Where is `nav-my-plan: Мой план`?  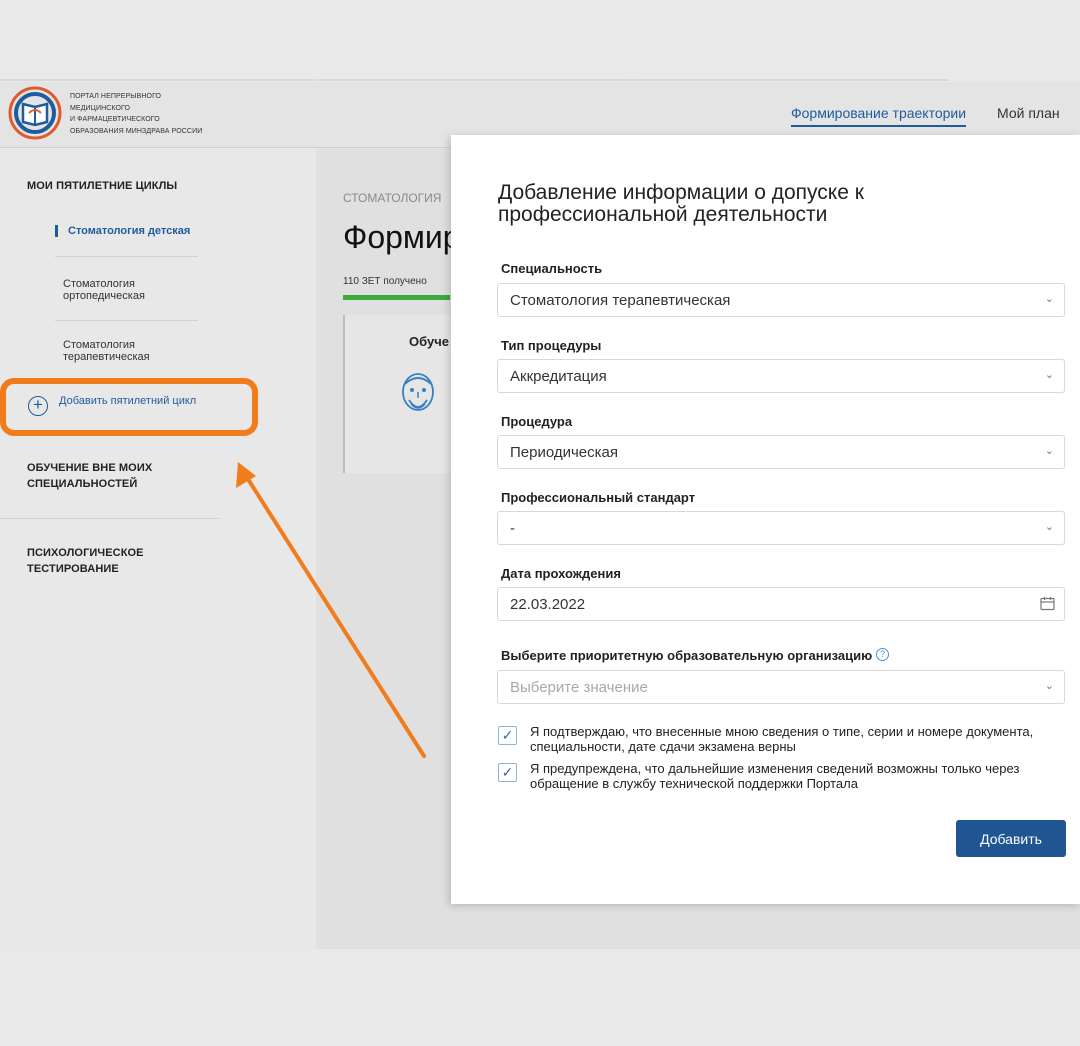
nav-my-plan: Мой план is located at coordinates (1028, 113).